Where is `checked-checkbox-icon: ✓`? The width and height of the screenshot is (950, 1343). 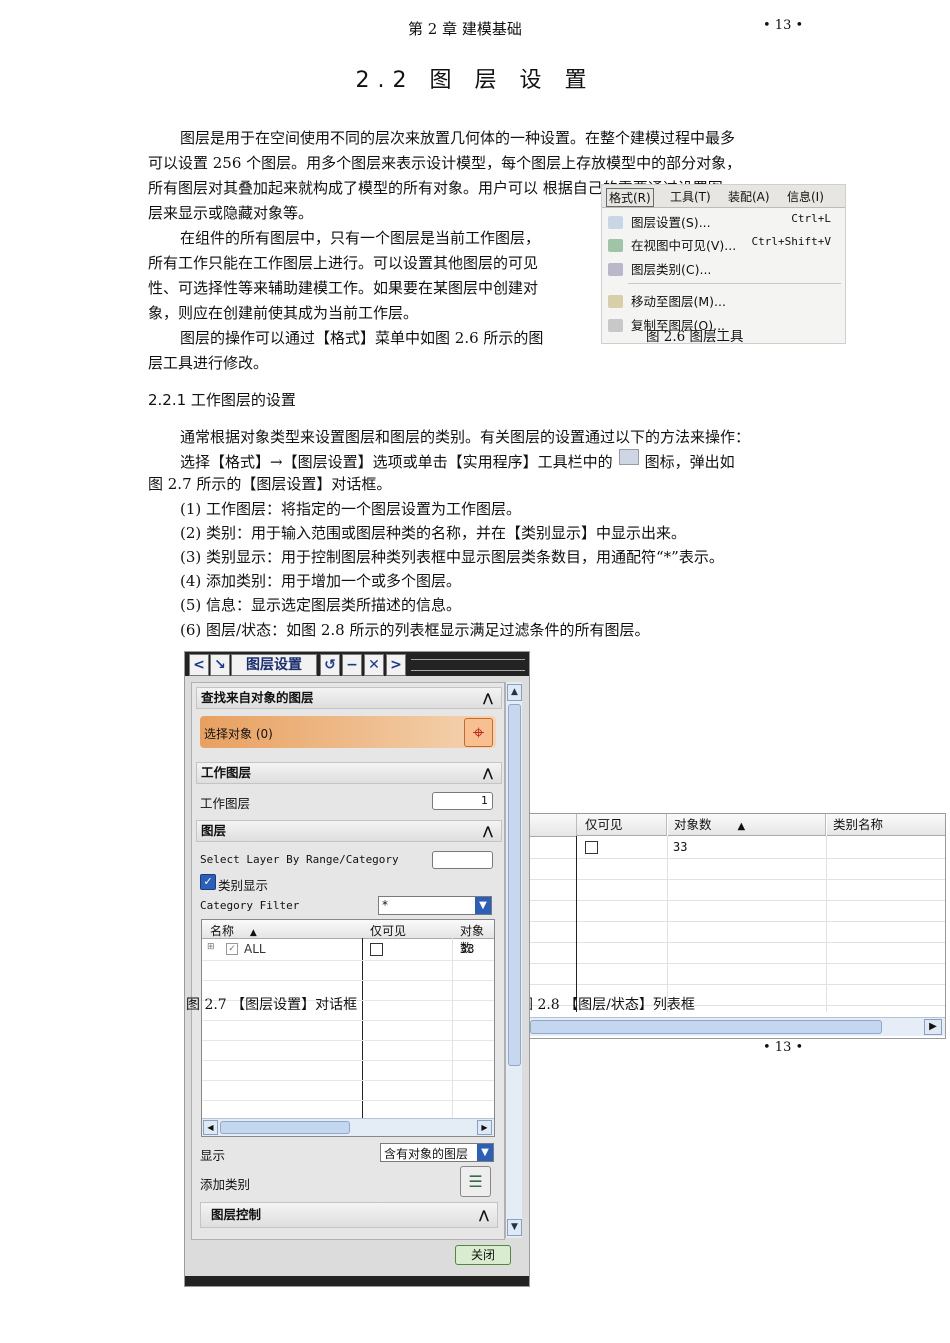
checked-checkbox-icon: ✓ is located at coordinates (232, 949).